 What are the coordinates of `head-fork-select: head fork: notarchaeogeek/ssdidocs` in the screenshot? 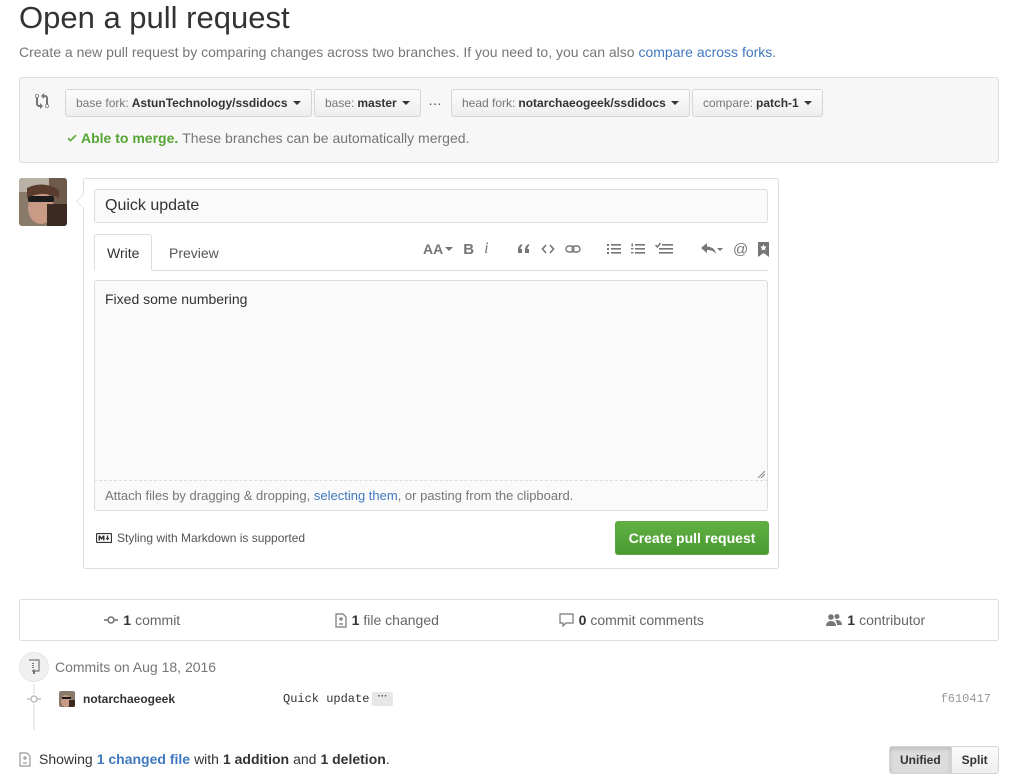 It's located at (570, 103).